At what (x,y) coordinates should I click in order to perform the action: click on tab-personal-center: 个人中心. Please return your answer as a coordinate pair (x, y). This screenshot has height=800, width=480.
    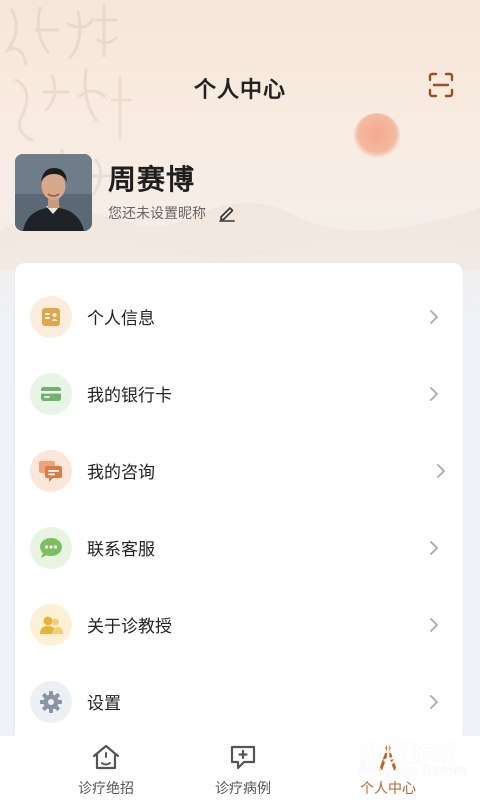
    Looking at the image, I should click on (388, 768).